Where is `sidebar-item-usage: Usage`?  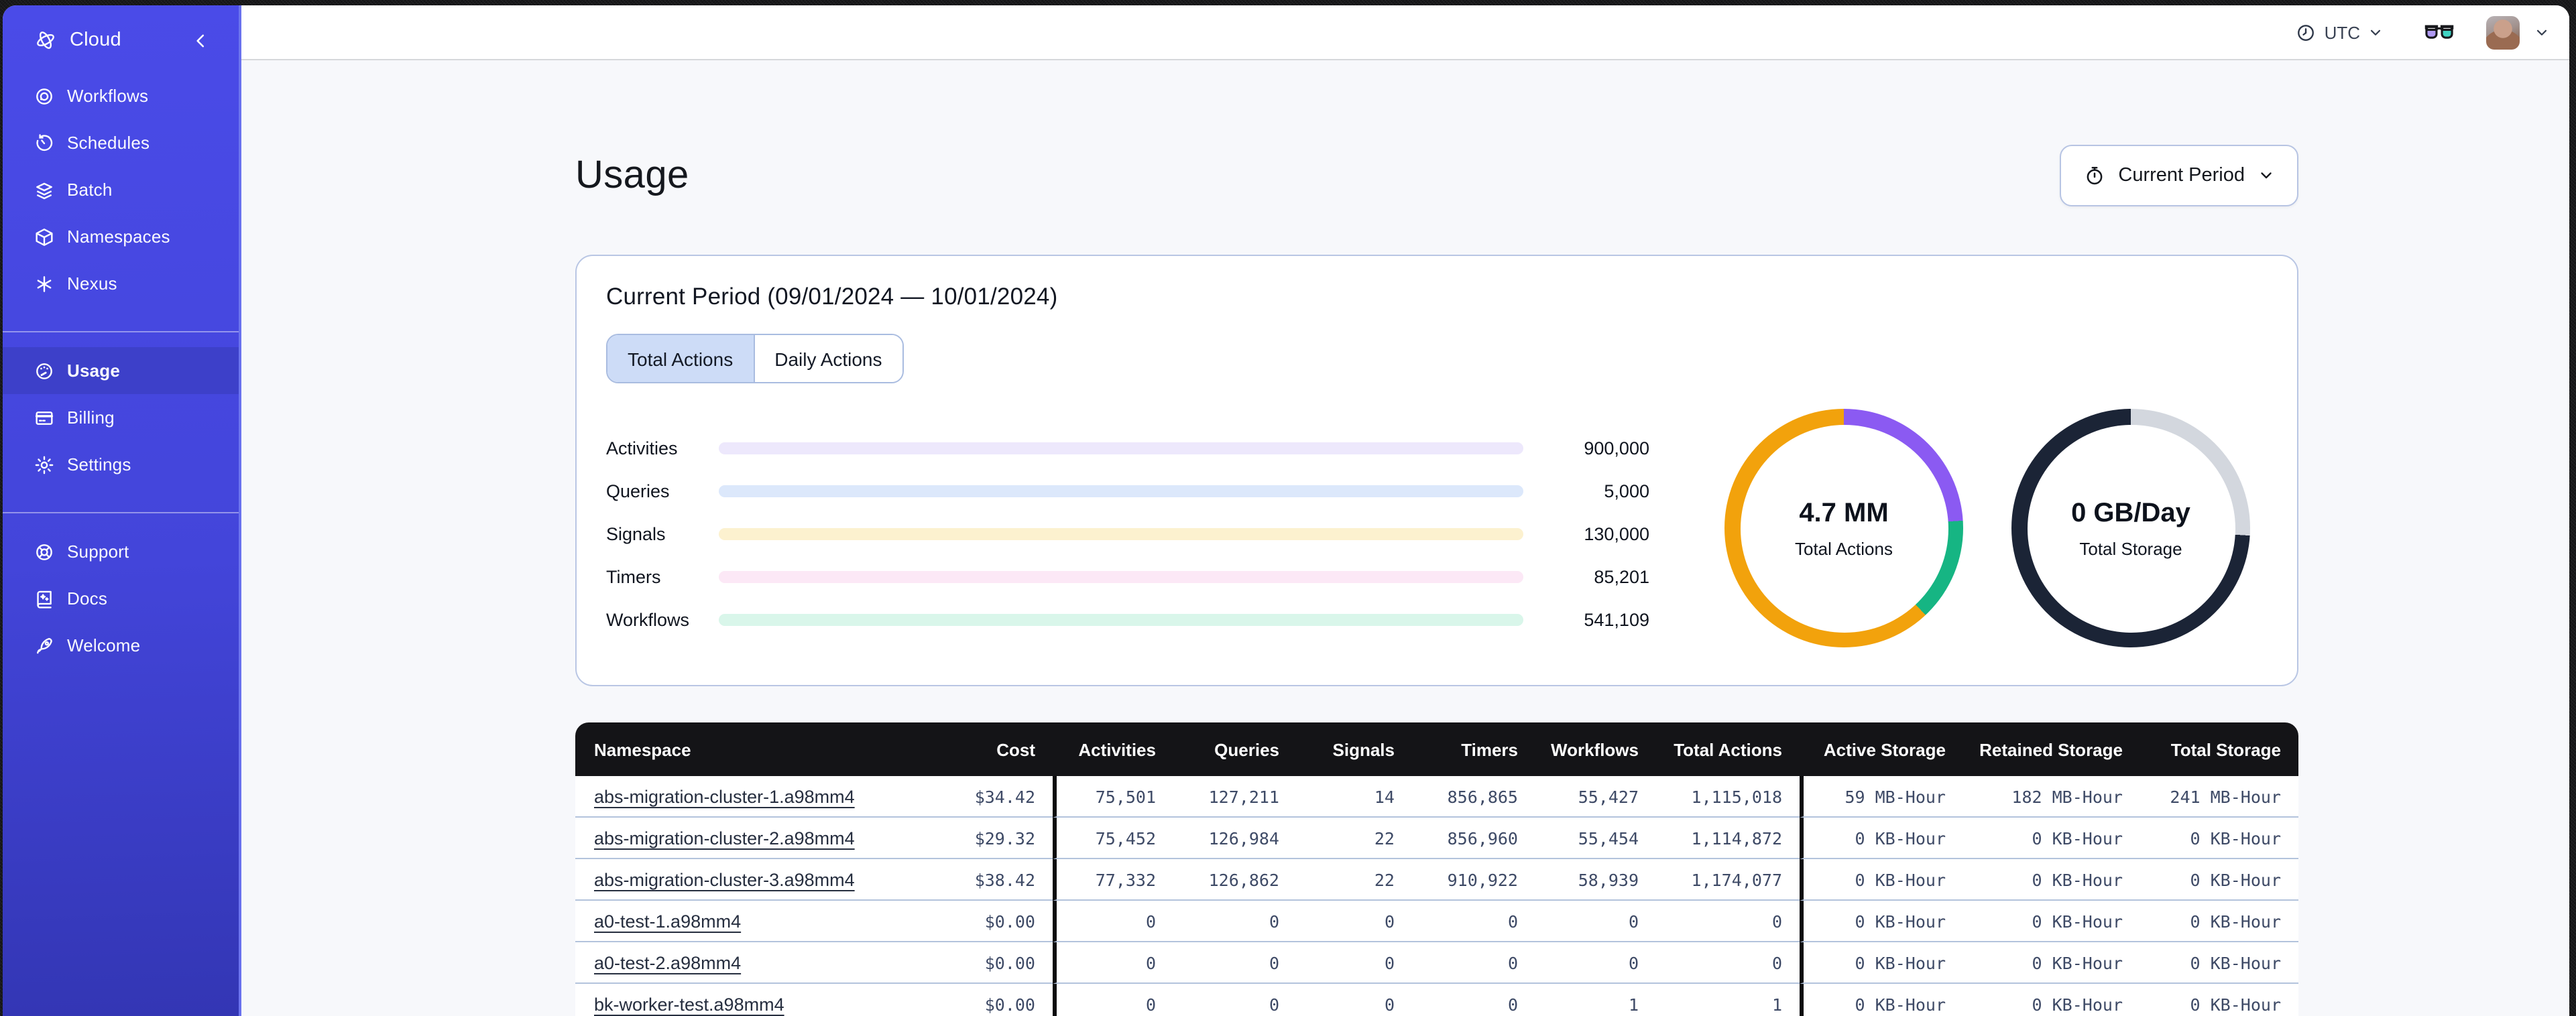
sidebar-item-usage: Usage is located at coordinates (121, 370).